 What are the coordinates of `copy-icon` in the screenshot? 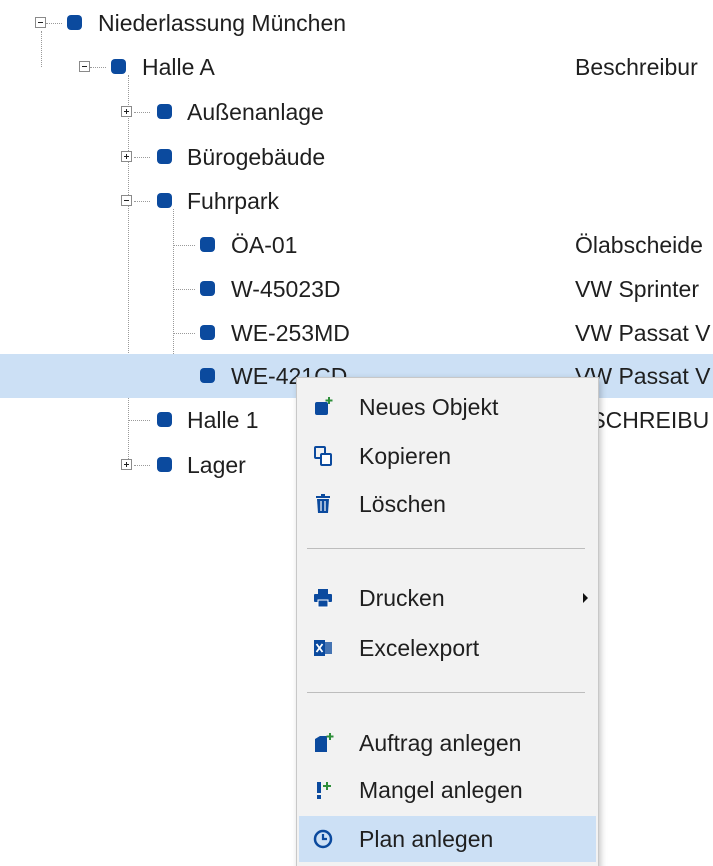 It's located at (323, 456).